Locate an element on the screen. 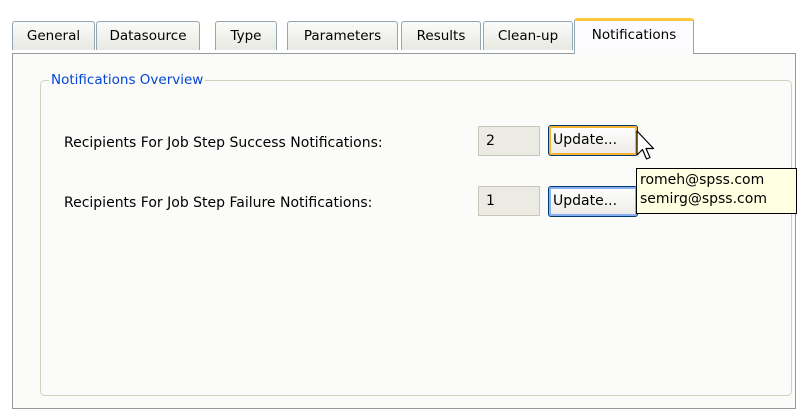 The width and height of the screenshot is (797, 420). tab-label: Parameters is located at coordinates (342, 36).